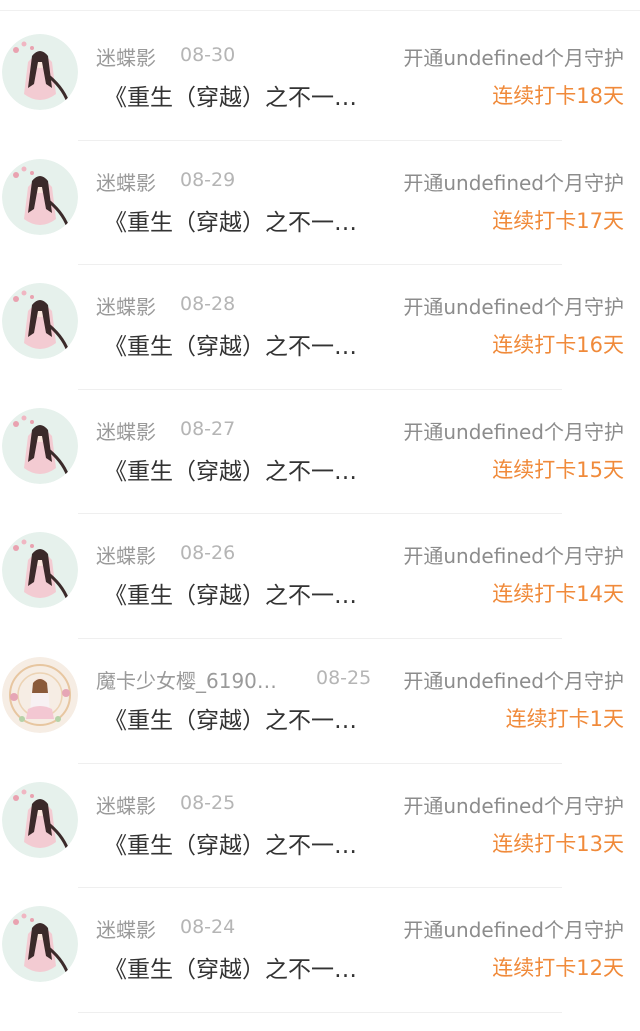 This screenshot has width=640, height=1031. I want to click on streak-label: 连续打卡17天, so click(558, 220).